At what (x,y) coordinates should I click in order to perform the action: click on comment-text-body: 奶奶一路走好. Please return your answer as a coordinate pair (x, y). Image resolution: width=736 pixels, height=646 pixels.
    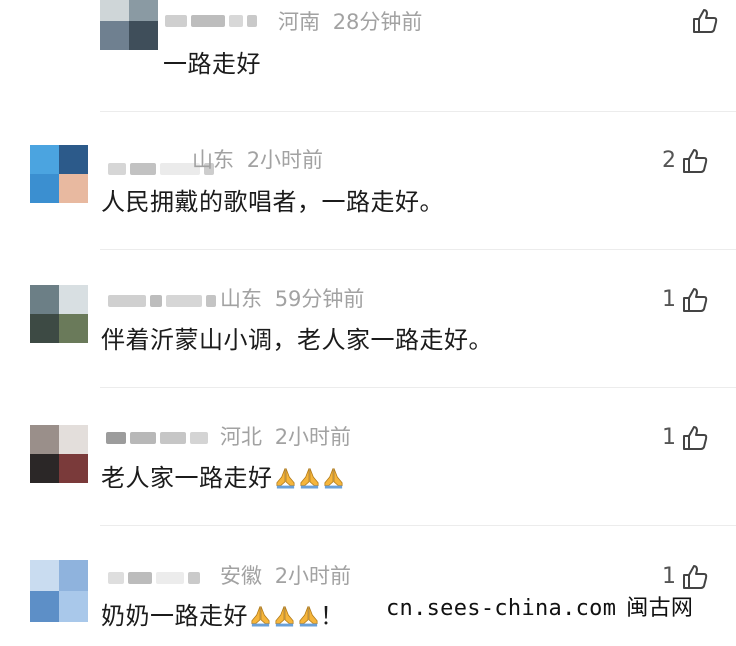
    Looking at the image, I should click on (174, 616).